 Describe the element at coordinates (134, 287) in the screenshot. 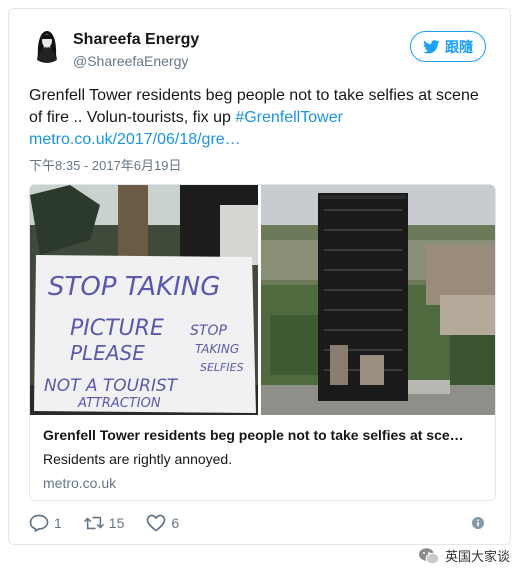

I see `sign-text-1: STOP TAKING` at that location.